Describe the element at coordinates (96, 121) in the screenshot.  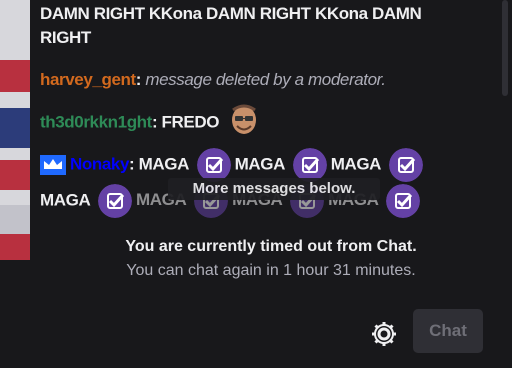
I see `chat-username: th3d0rkkn1ght` at that location.